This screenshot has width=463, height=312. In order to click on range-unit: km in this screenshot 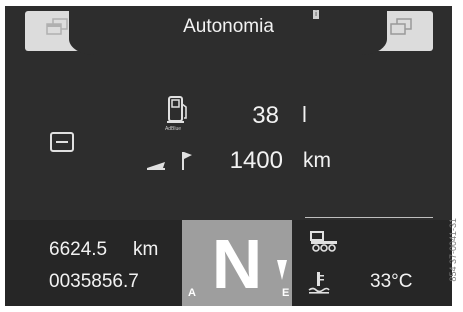, I will do `click(317, 160)`.